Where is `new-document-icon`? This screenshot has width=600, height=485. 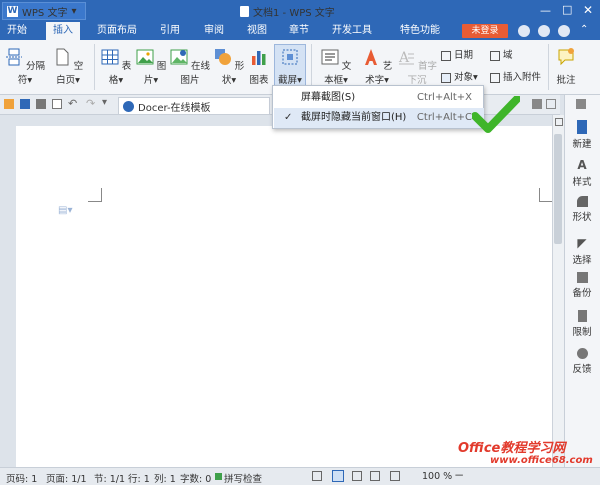
new-document-icon is located at coordinates (582, 127).